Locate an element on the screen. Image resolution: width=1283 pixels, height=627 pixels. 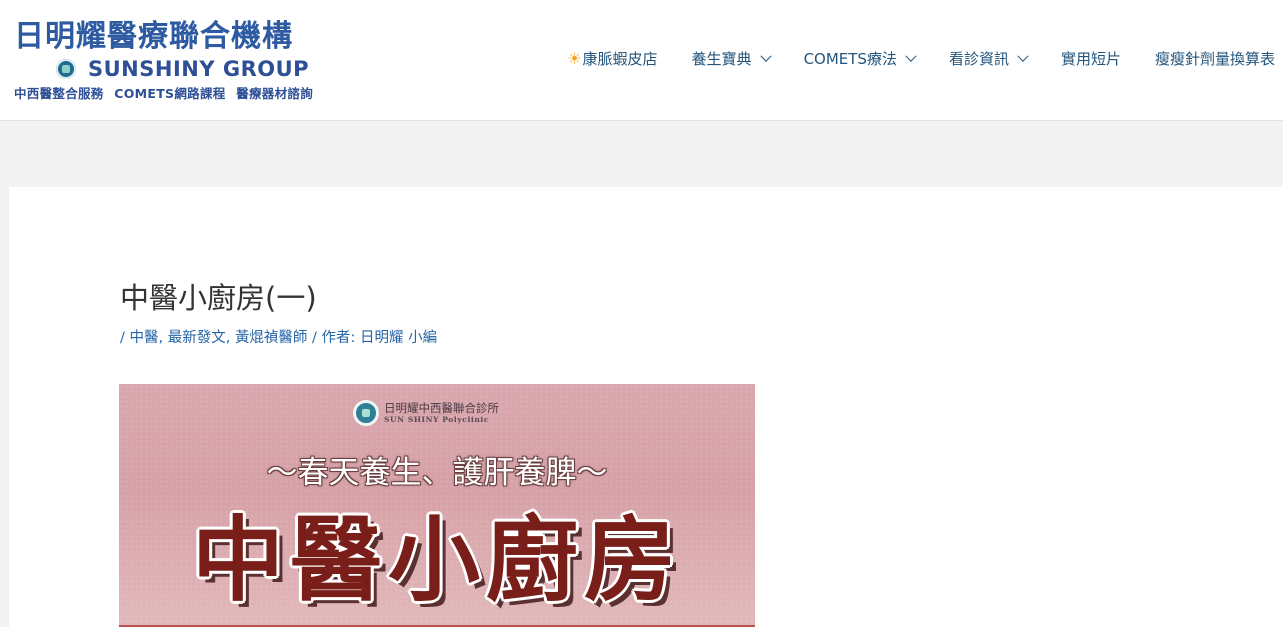
nav-item-clinic-info: 看診資訊 is located at coordinates (988, 58).